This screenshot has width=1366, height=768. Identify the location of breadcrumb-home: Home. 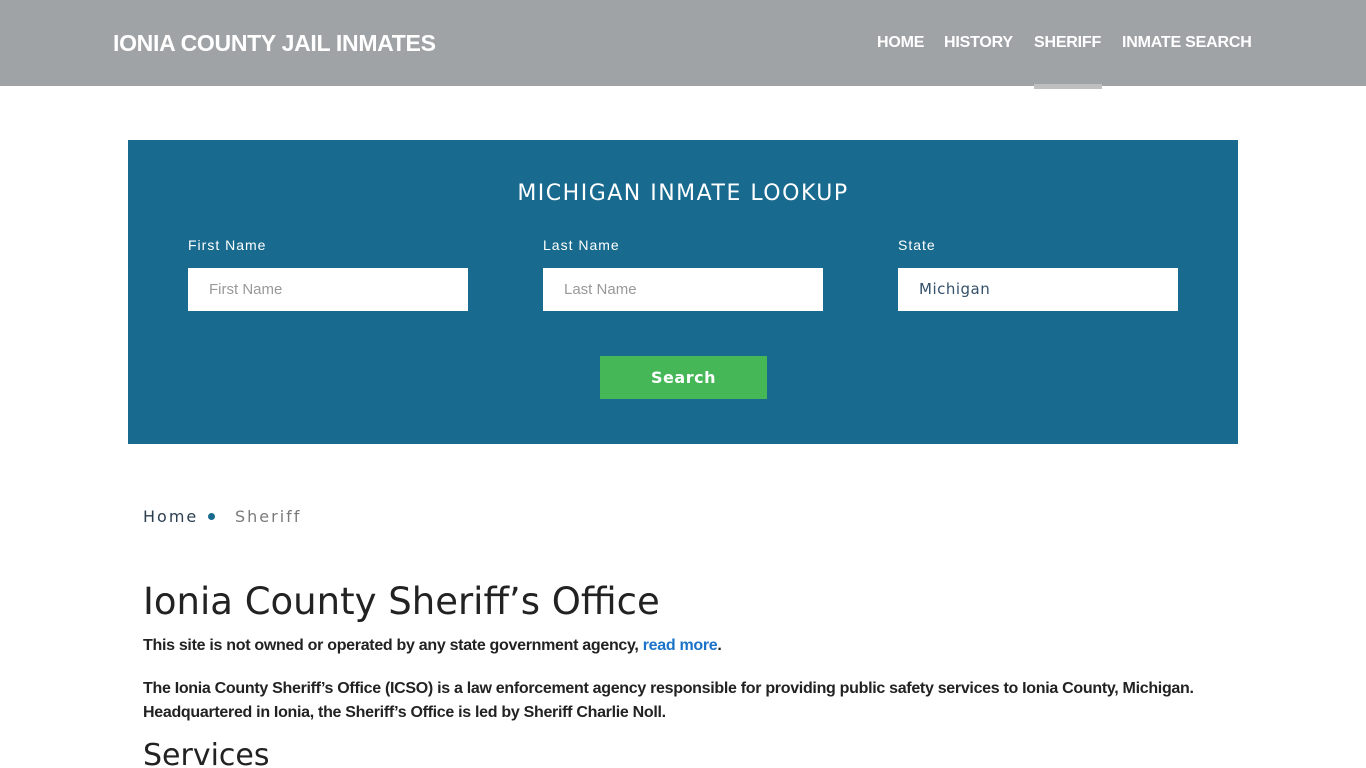
(170, 516).